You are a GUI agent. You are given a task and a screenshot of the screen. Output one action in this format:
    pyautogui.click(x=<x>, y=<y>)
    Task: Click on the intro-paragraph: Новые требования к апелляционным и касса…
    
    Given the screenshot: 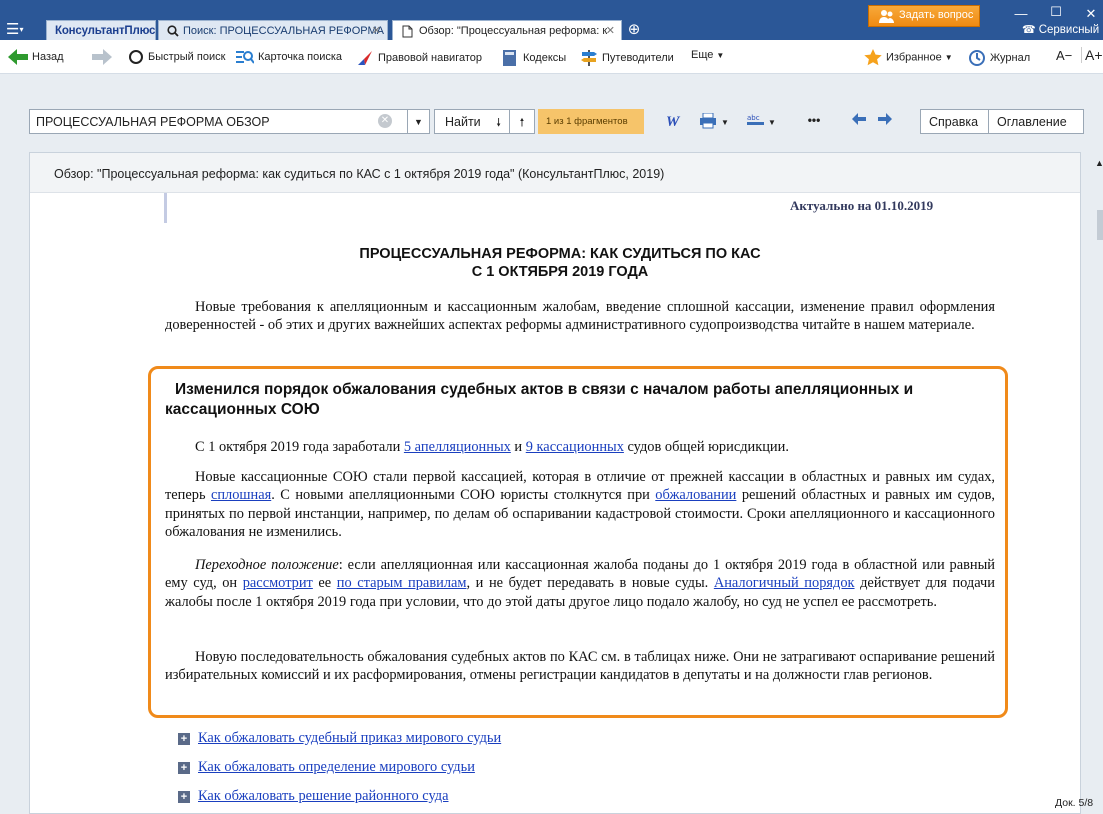 What is the action you would take?
    pyautogui.click(x=580, y=316)
    